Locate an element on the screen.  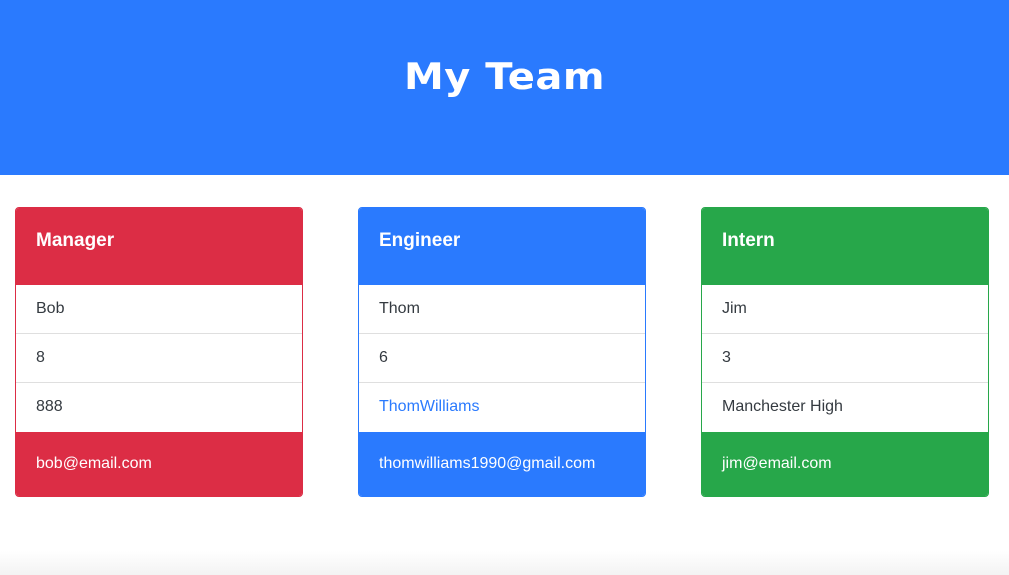
page-title: My Team is located at coordinates (504, 77).